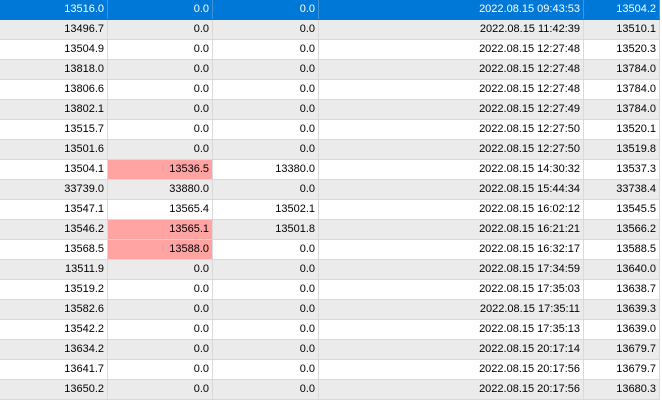  Describe the element at coordinates (330, 390) in the screenshot. I see `table-row: 13650.2 0.0 0.0 2022.08.15 20:17:56 13680.3` at that location.